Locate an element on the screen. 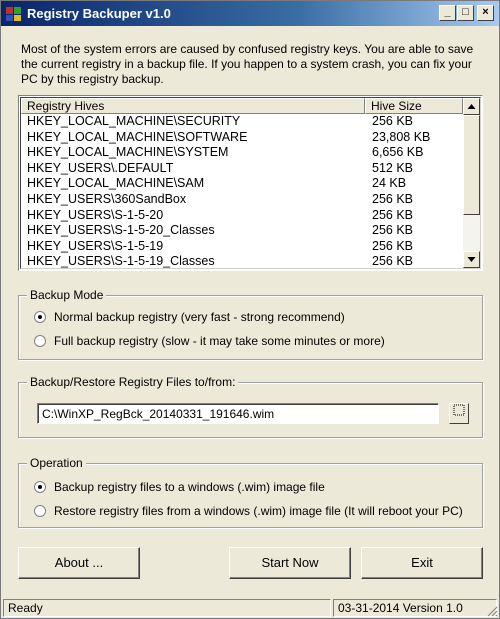  resize-grip-icon is located at coordinates (492, 611).